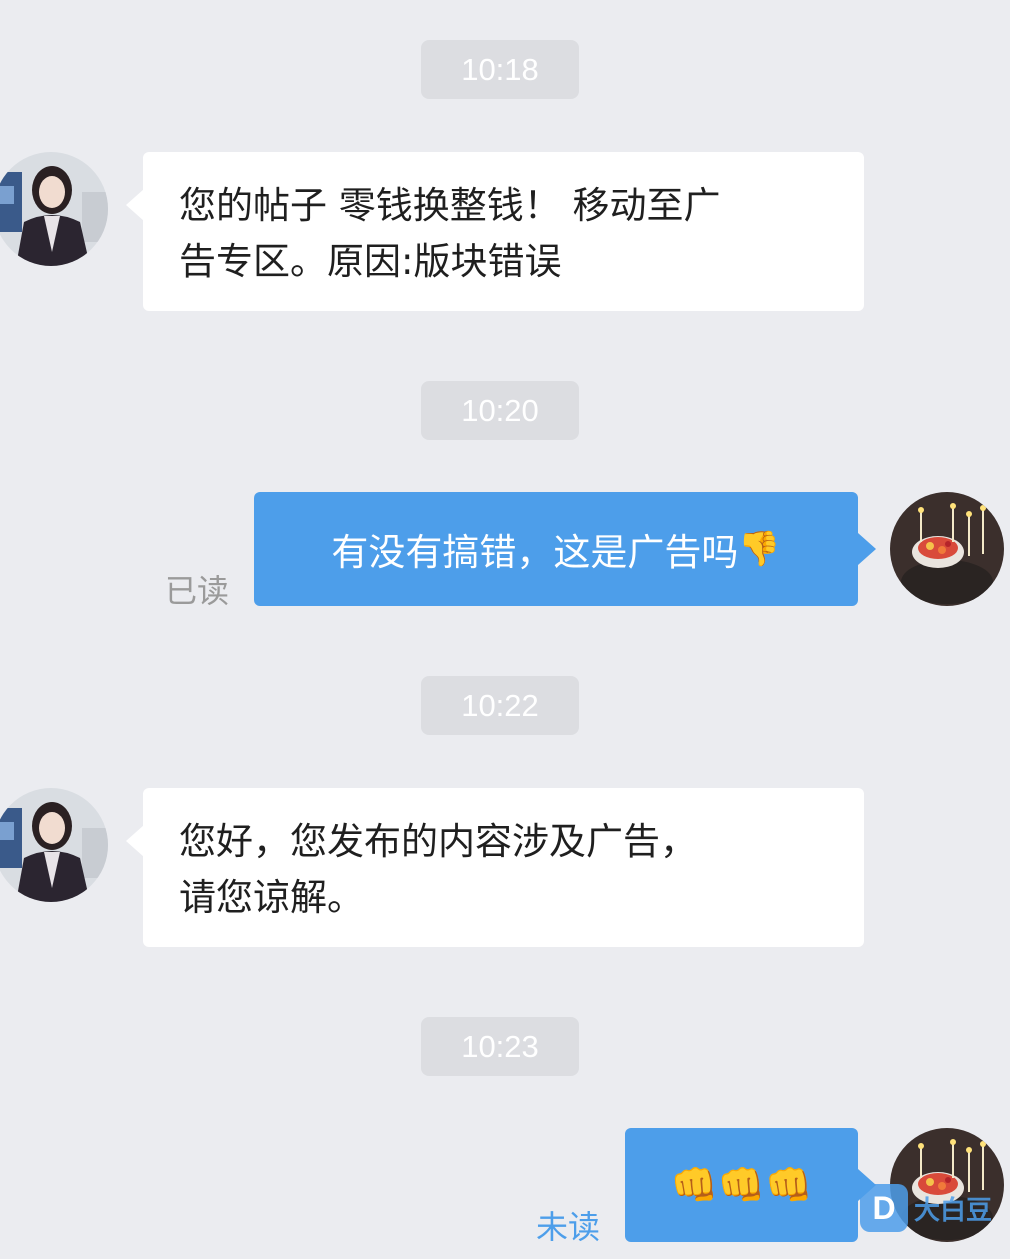 Image resolution: width=1010 pixels, height=1259 pixels. I want to click on timestamp: 10:22, so click(500, 705).